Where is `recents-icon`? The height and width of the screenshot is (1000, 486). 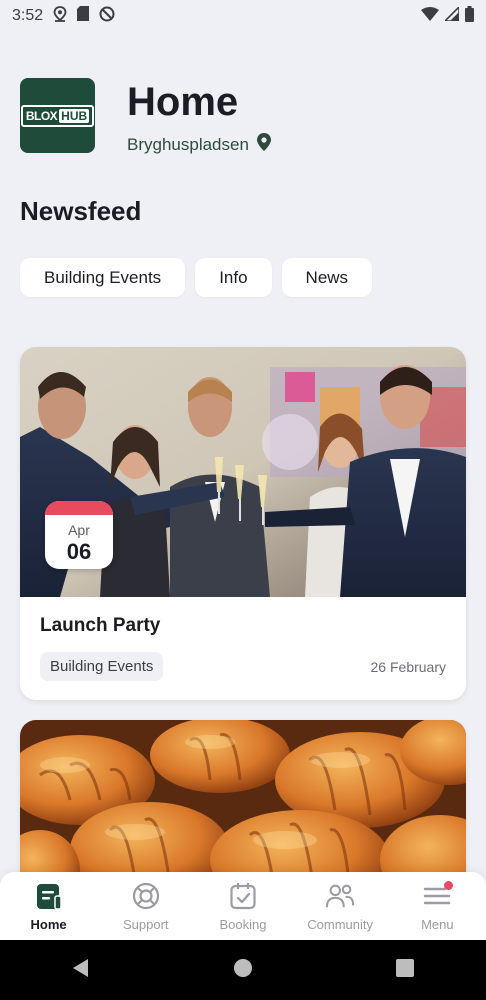 recents-icon is located at coordinates (405, 970).